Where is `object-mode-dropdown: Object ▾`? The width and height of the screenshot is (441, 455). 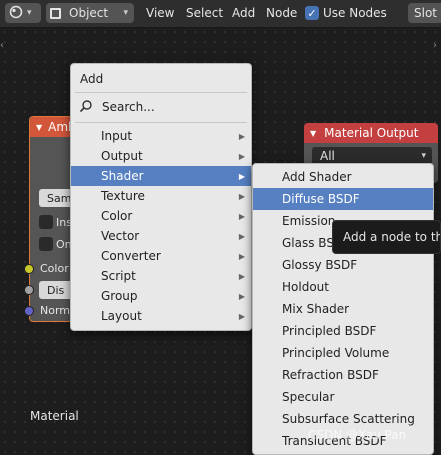
object-mode-dropdown: Object ▾ is located at coordinates (90, 13).